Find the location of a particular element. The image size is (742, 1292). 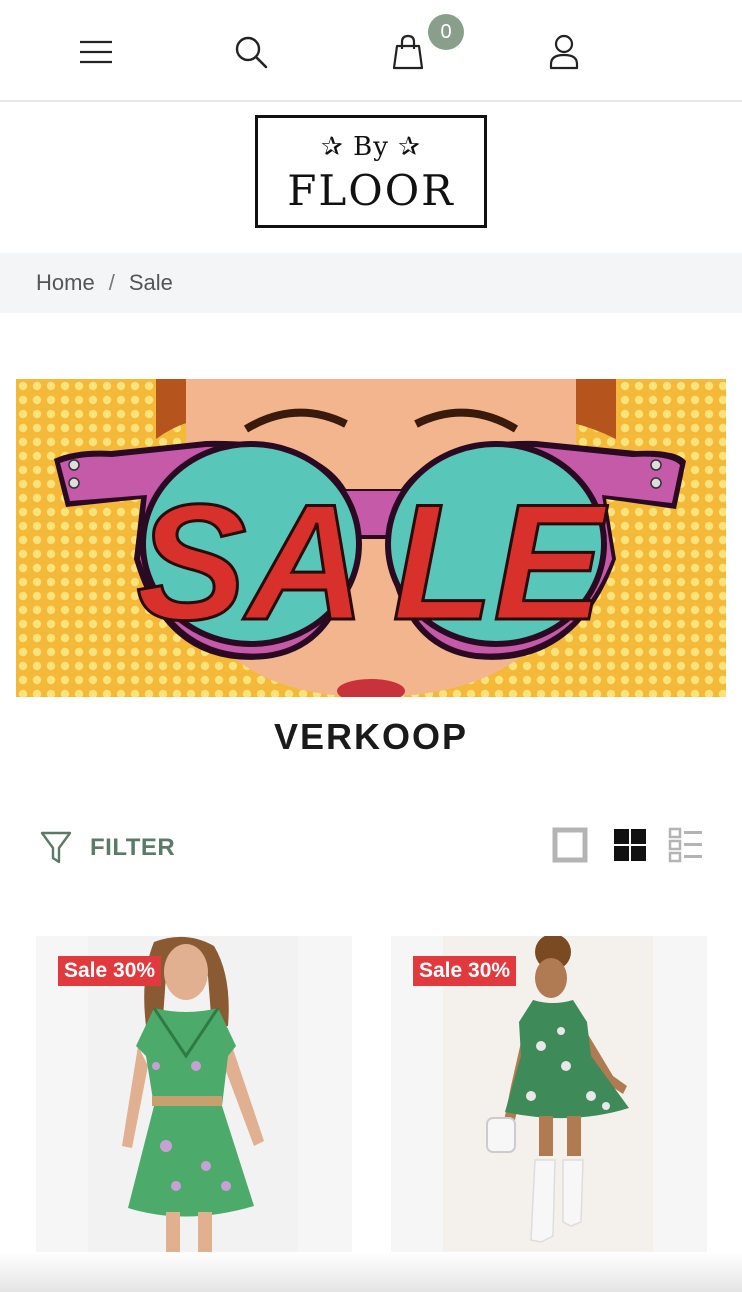

logo-tagline: ✰ By ✰ is located at coordinates (371, 146).